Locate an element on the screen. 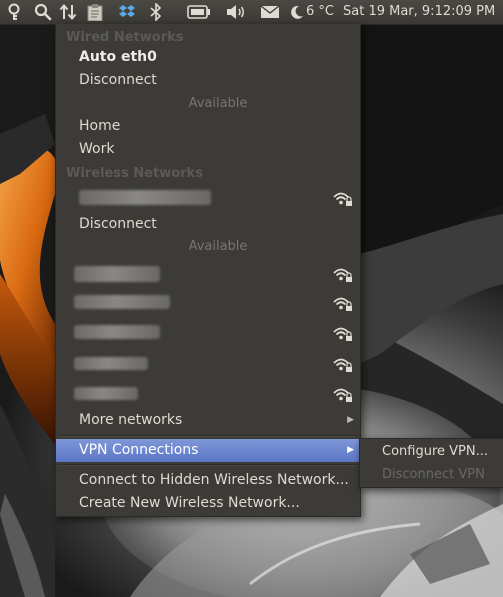  weather-temperature: 6 °C is located at coordinates (320, 12).